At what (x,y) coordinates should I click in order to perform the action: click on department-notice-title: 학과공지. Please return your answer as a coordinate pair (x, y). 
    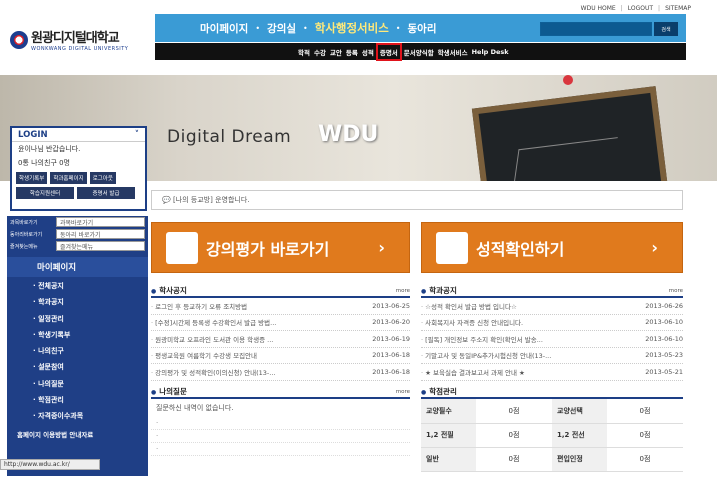
    Looking at the image, I should click on (439, 290).